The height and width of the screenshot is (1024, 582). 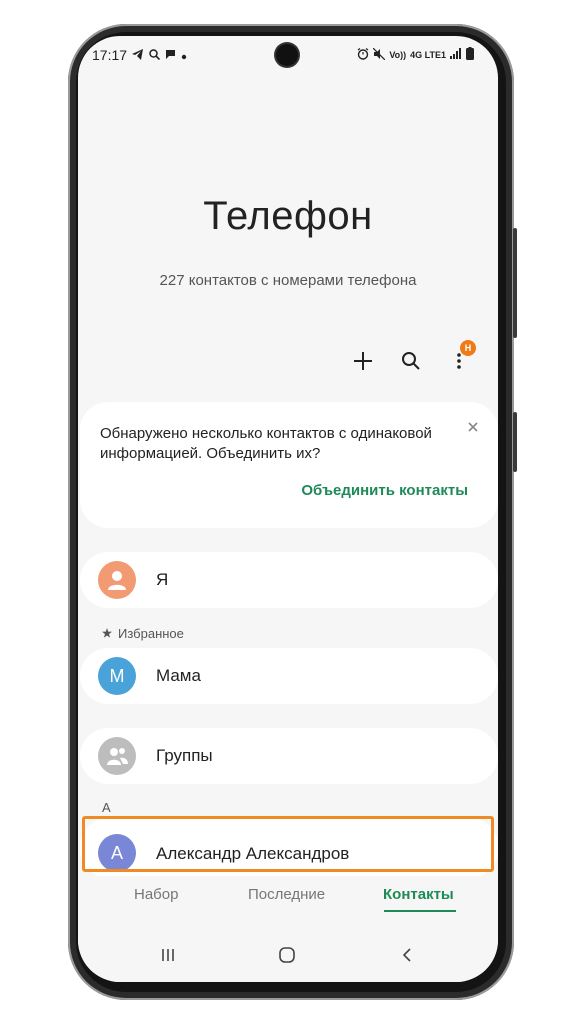 What do you see at coordinates (107, 633) in the screenshot?
I see `star-icon` at bounding box center [107, 633].